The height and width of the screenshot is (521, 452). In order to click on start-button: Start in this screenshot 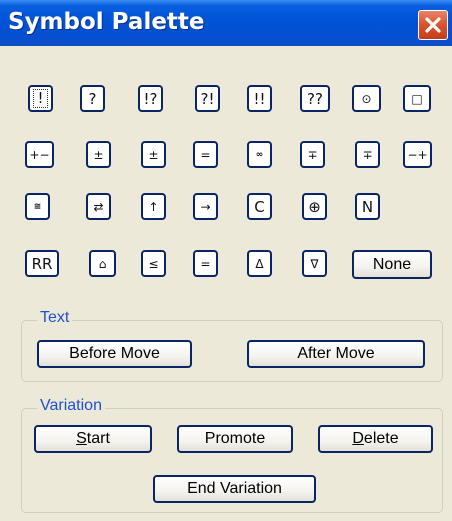, I will do `click(93, 439)`.